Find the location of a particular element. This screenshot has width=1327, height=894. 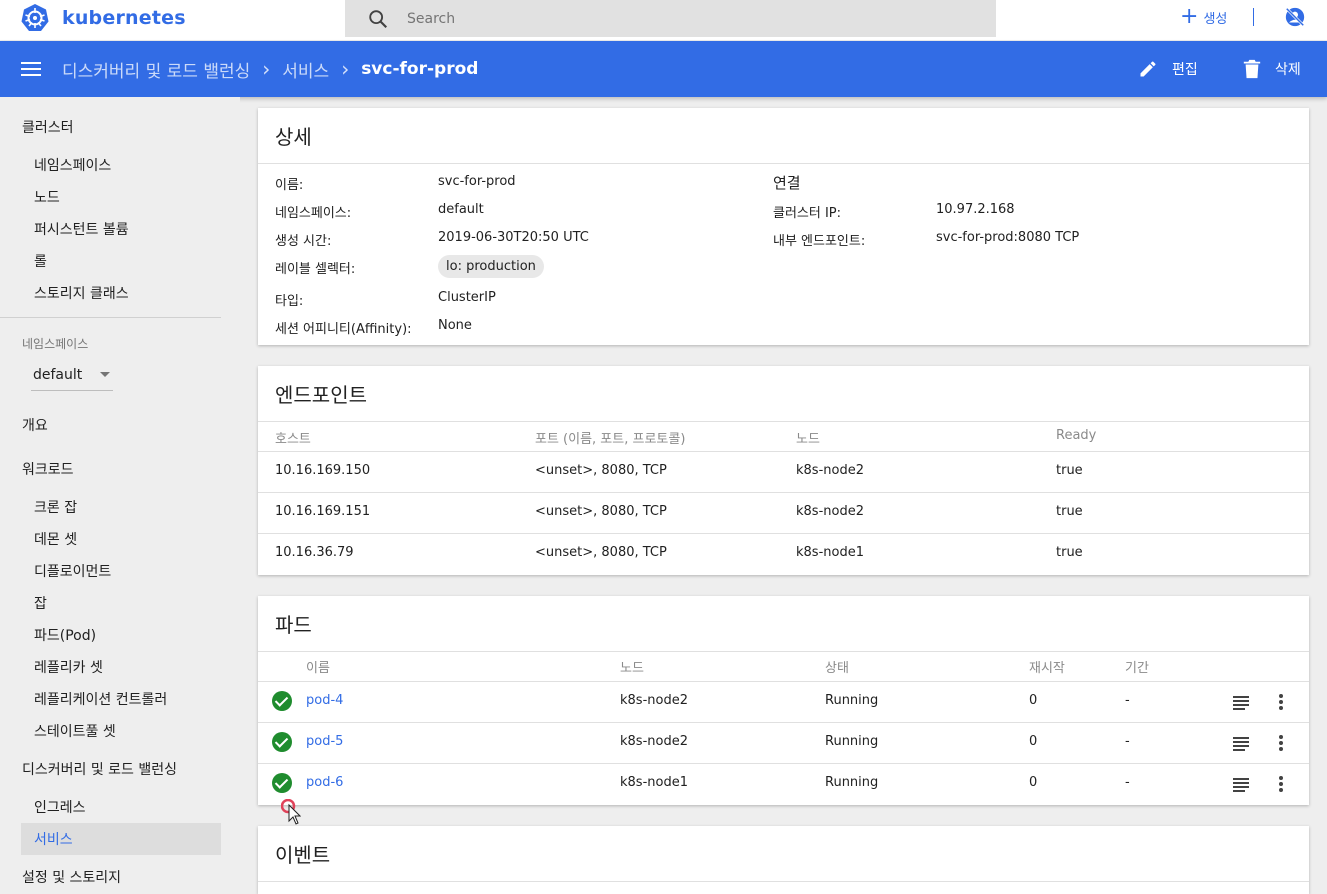

sidebar-item-services: 서비스 is located at coordinates (53, 839).